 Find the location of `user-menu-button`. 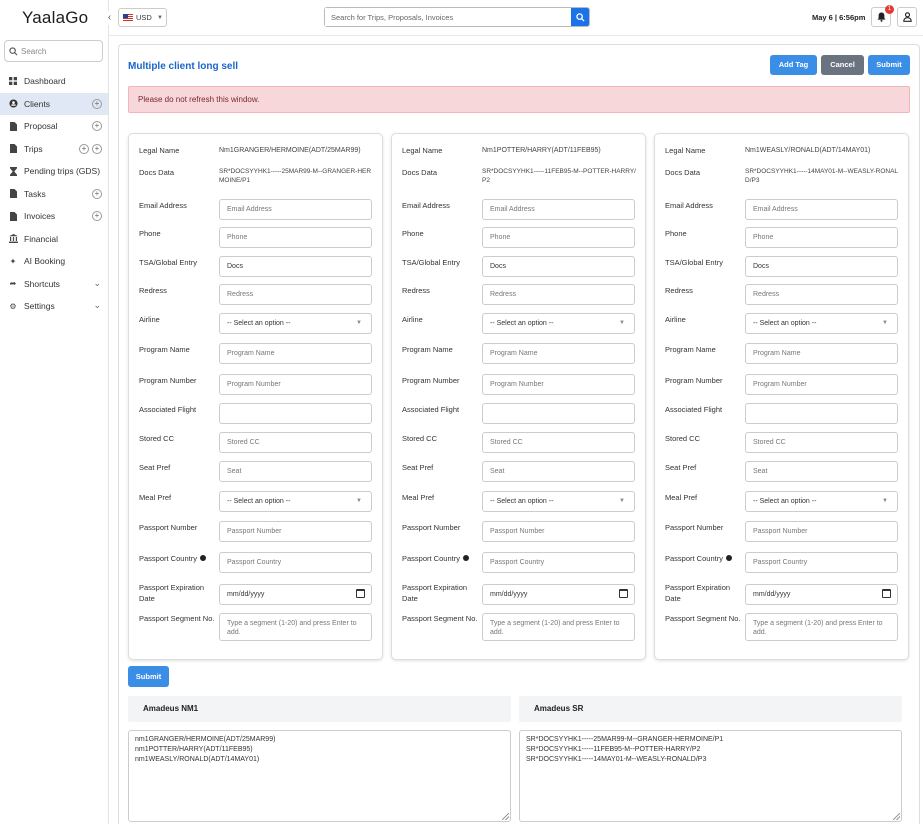

user-menu-button is located at coordinates (907, 17).